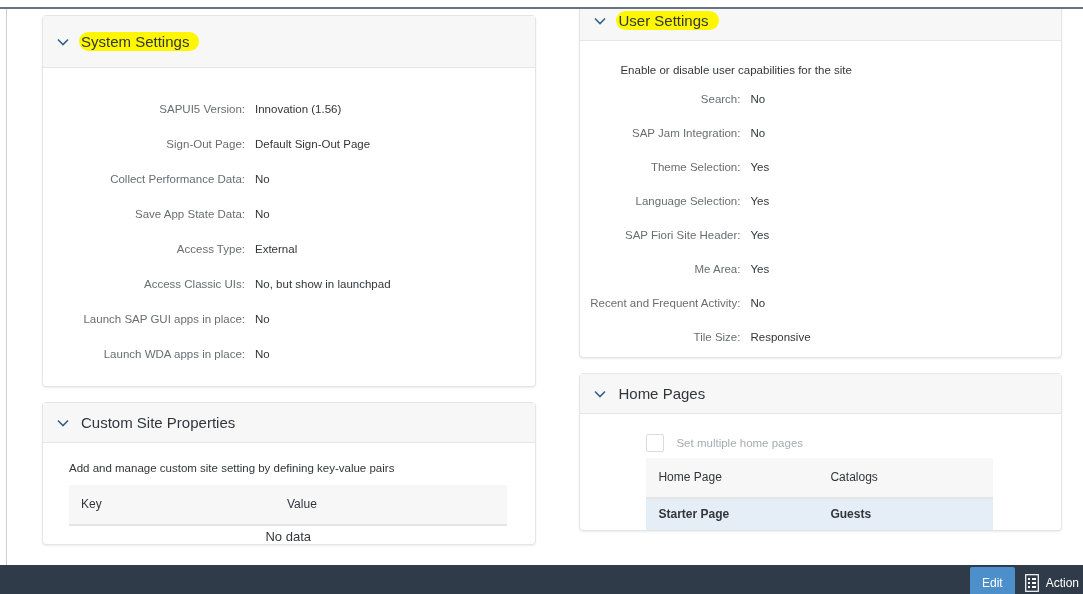 Image resolution: width=1083 pixels, height=594 pixels. What do you see at coordinates (92, 504) in the screenshot?
I see `column-header: Key` at bounding box center [92, 504].